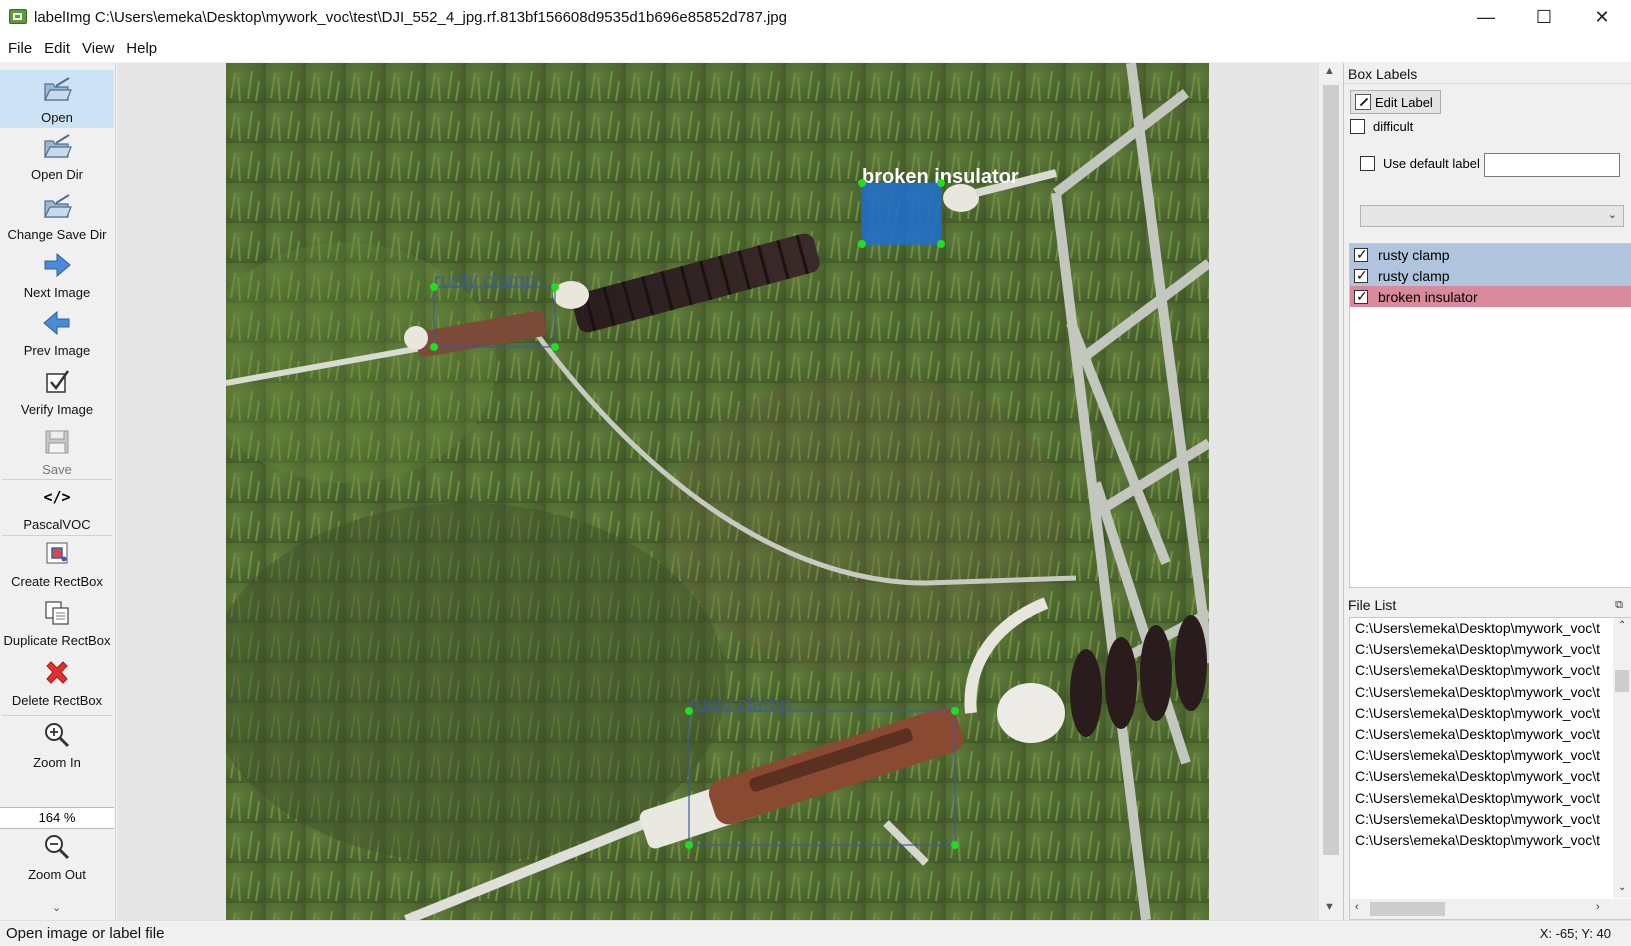 This screenshot has width=1631, height=946. I want to click on edit-label-button: Edit Label, so click(1395, 102).